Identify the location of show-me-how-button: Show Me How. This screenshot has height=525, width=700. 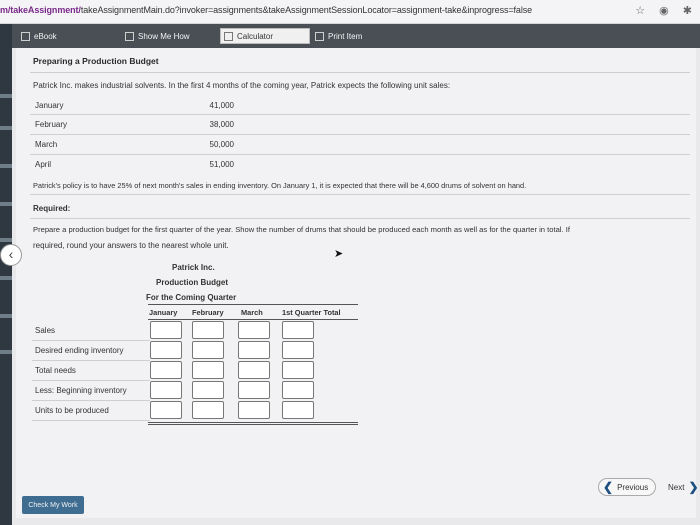
(167, 36).